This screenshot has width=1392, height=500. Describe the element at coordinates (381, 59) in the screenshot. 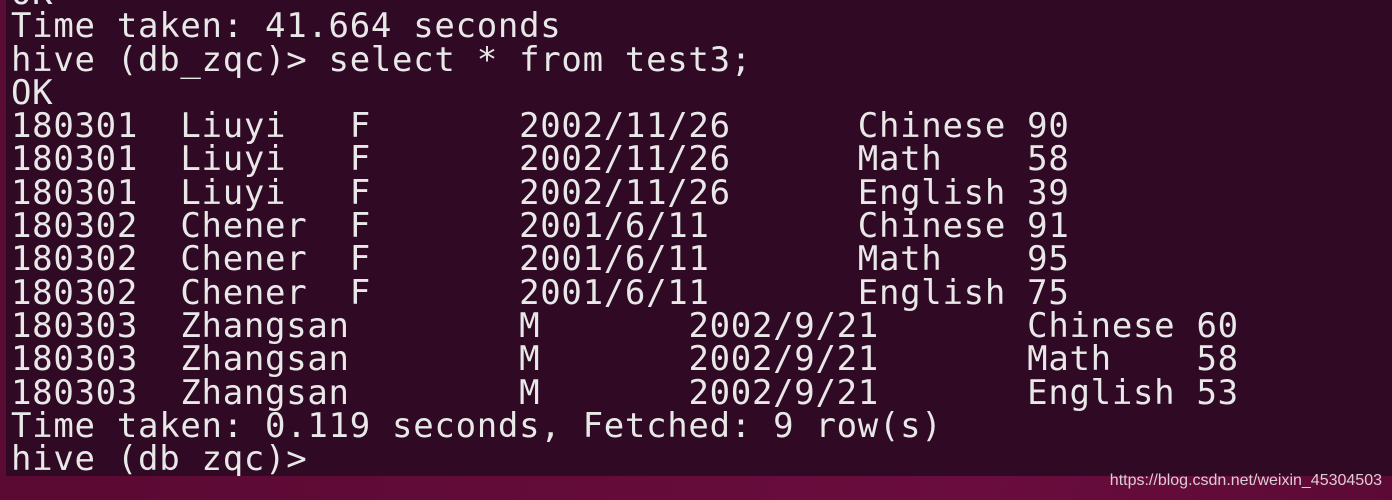

I see `command-line: hive (db_zqc)> select * from test3;` at that location.